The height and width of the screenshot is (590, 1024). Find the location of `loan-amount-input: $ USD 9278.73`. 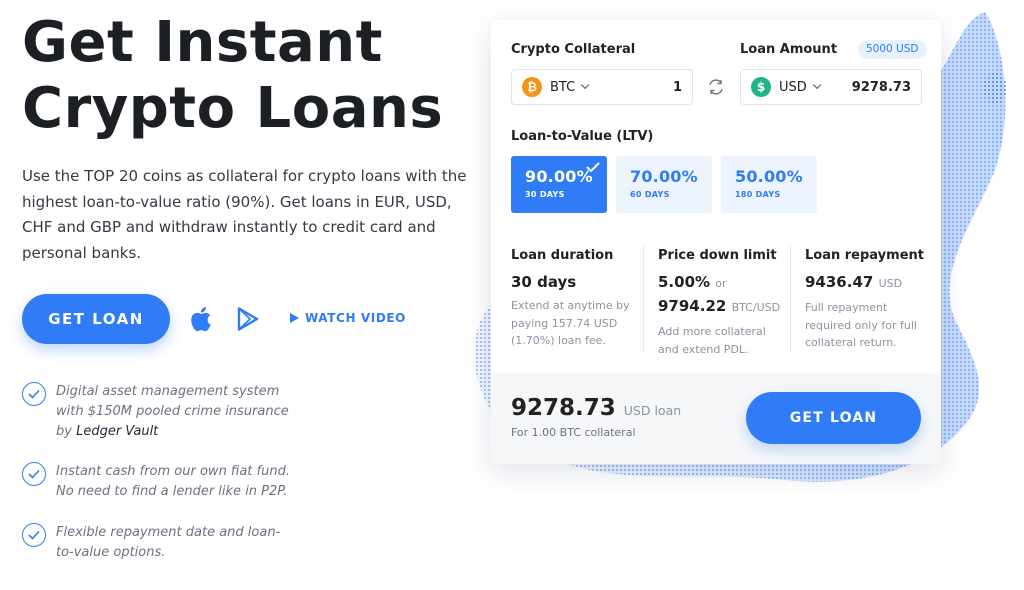

loan-amount-input: $ USD 9278.73 is located at coordinates (831, 87).